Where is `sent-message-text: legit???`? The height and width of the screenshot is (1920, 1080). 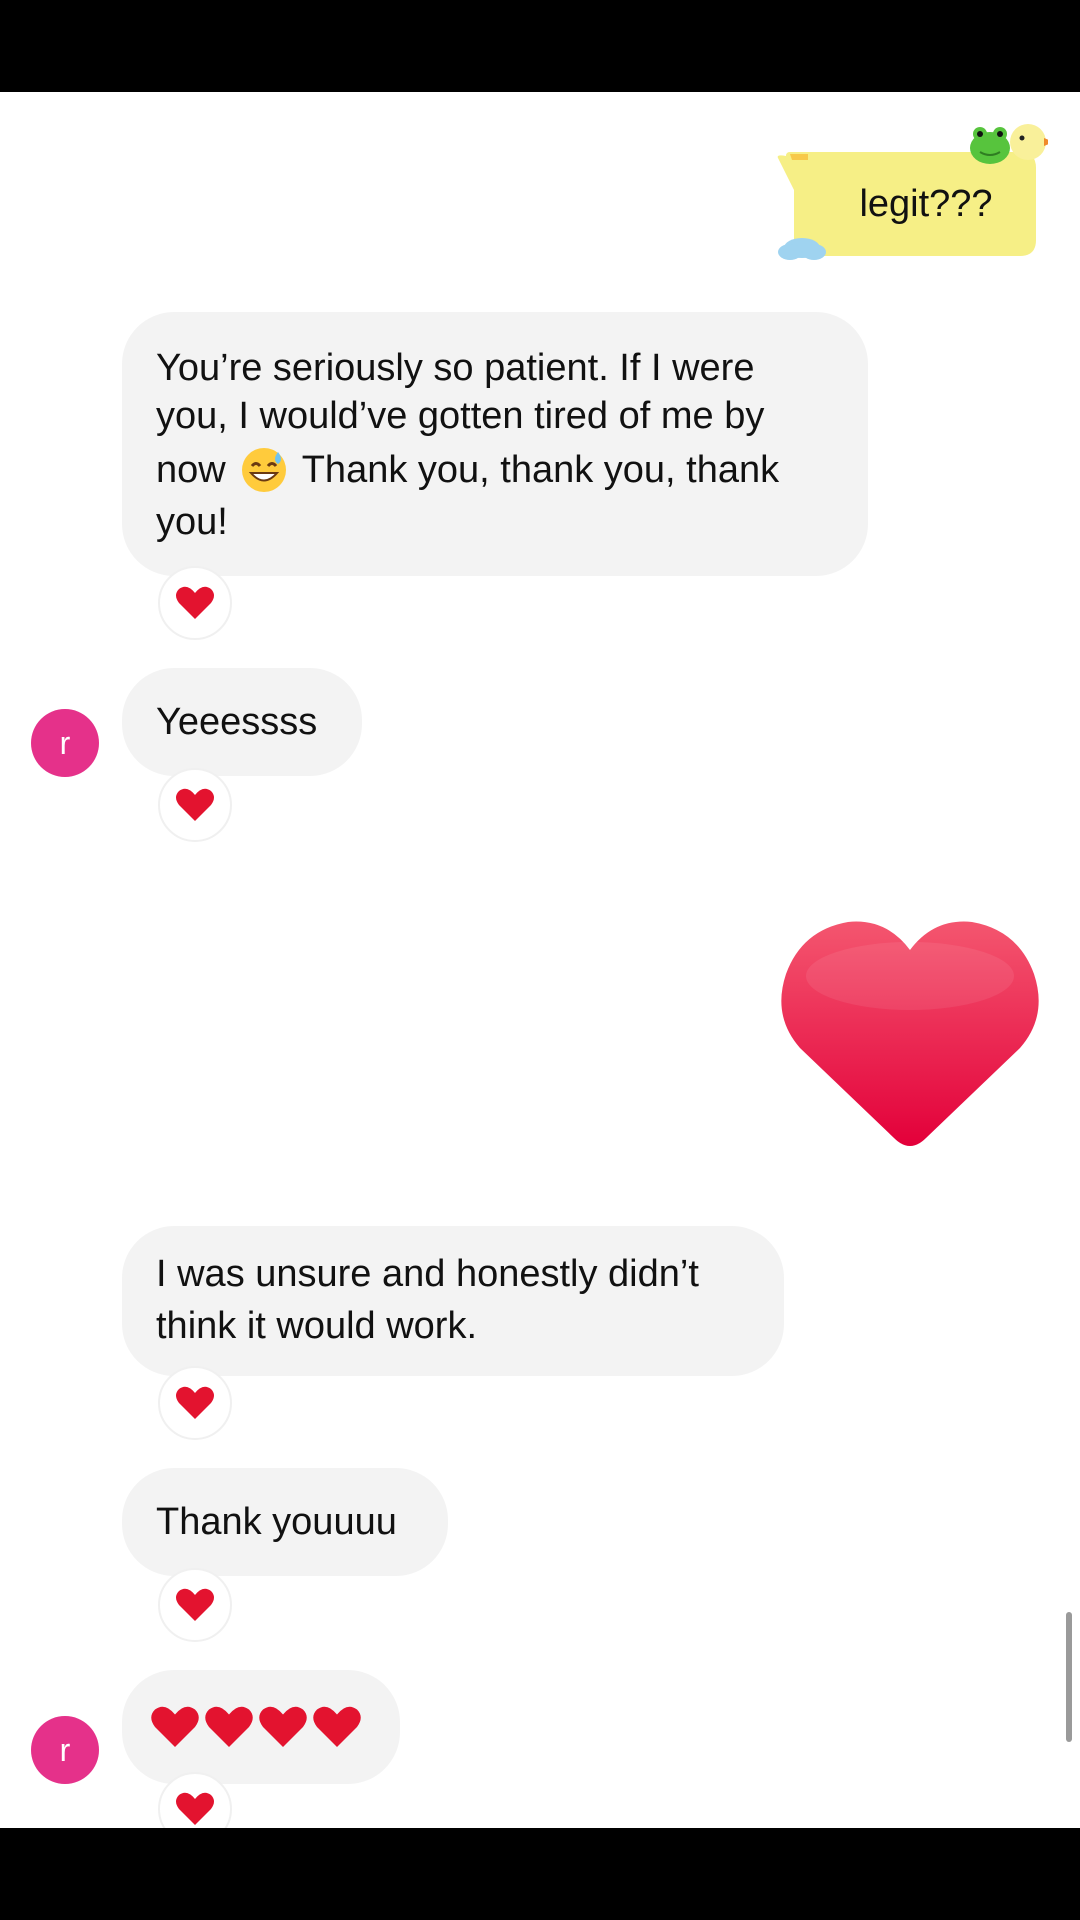
sent-message-text: legit??? is located at coordinates (926, 204).